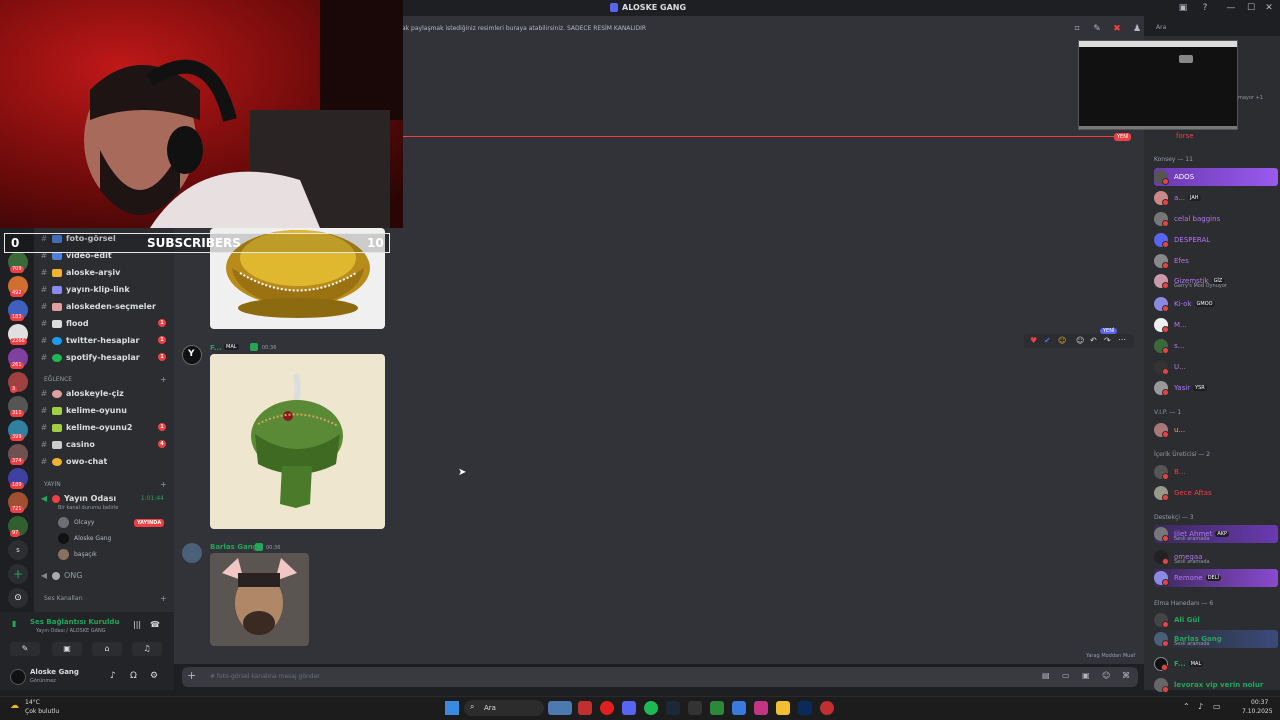 The height and width of the screenshot is (720, 1280). I want to click on channel-flood: # flood 1, so click(104, 323).